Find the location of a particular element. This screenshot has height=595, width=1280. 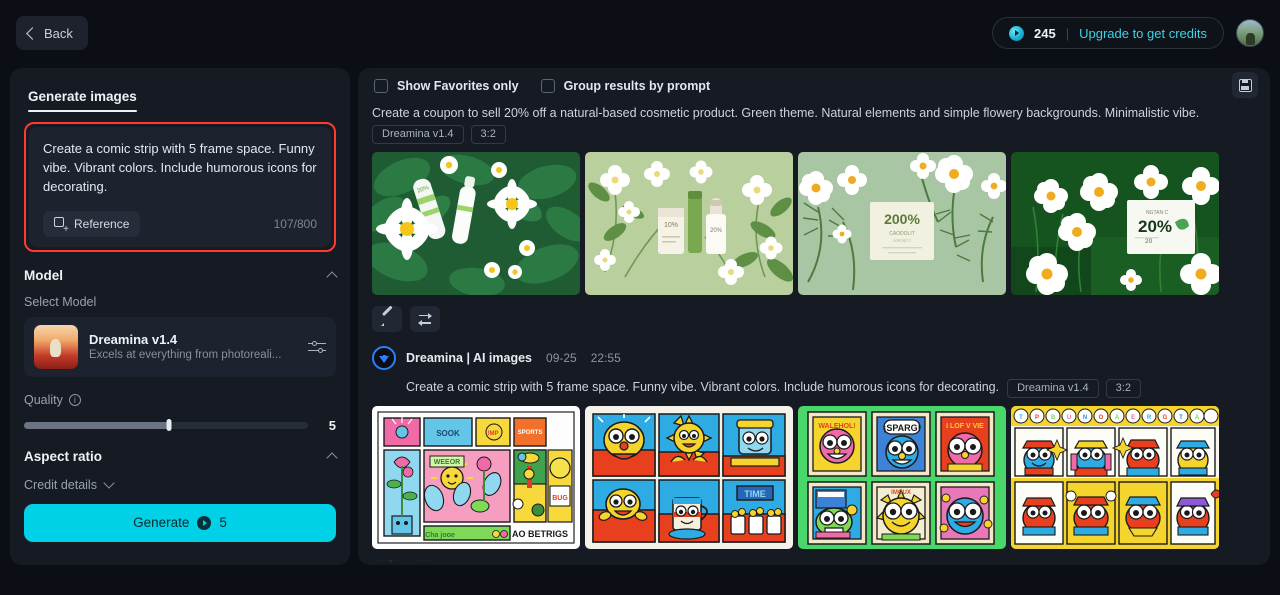

svg-text: 200% is located at coordinates (902, 219).